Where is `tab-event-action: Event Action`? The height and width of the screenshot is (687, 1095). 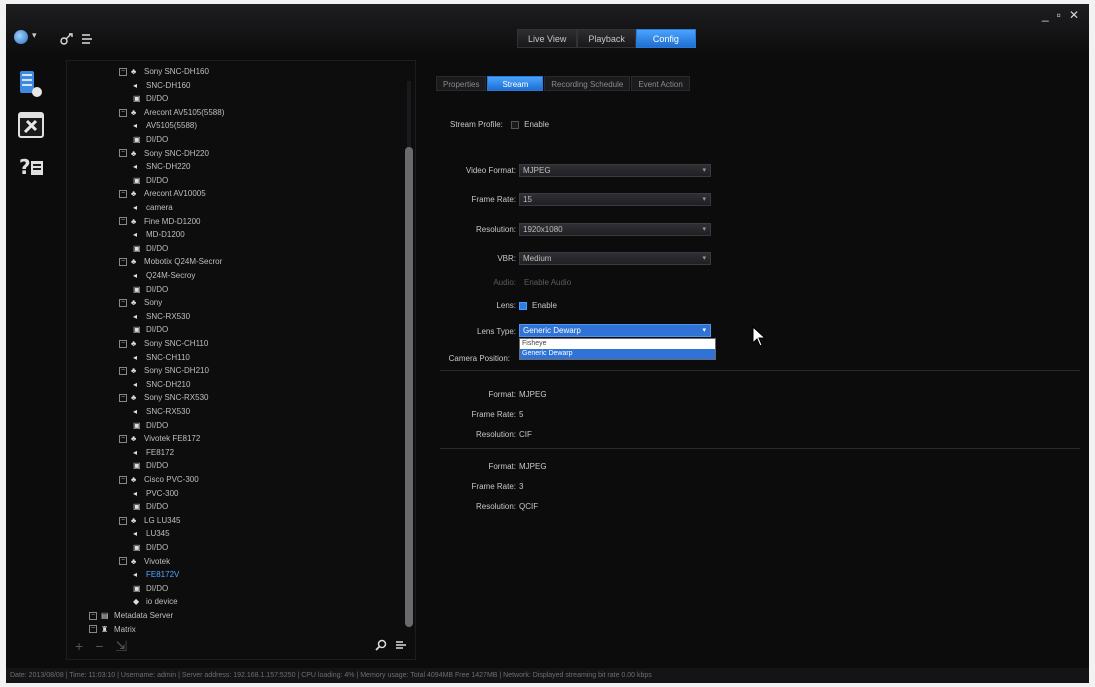 tab-event-action: Event Action is located at coordinates (660, 83).